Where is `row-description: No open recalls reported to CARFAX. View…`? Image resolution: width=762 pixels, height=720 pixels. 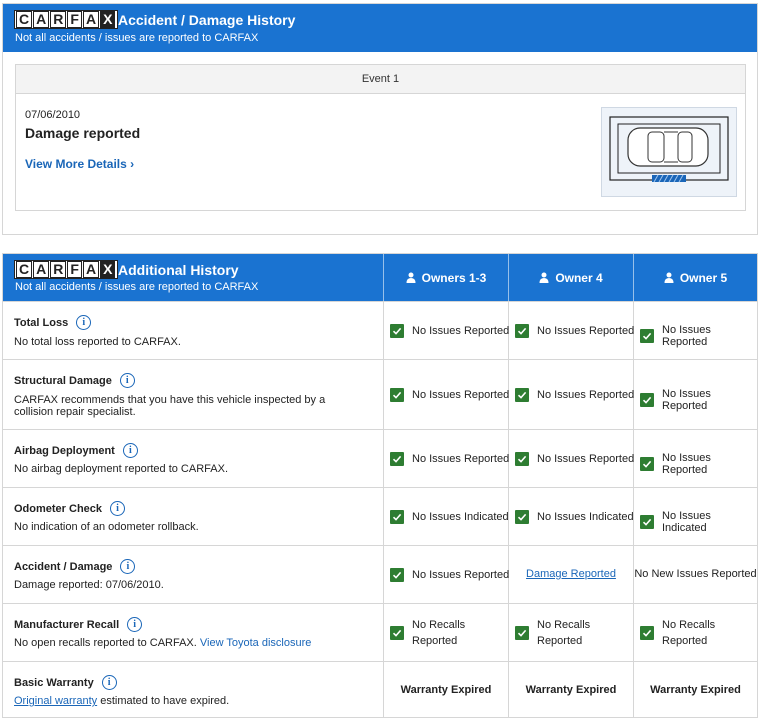 row-description: No open recalls reported to CARFAX. View… is located at coordinates (186, 643).